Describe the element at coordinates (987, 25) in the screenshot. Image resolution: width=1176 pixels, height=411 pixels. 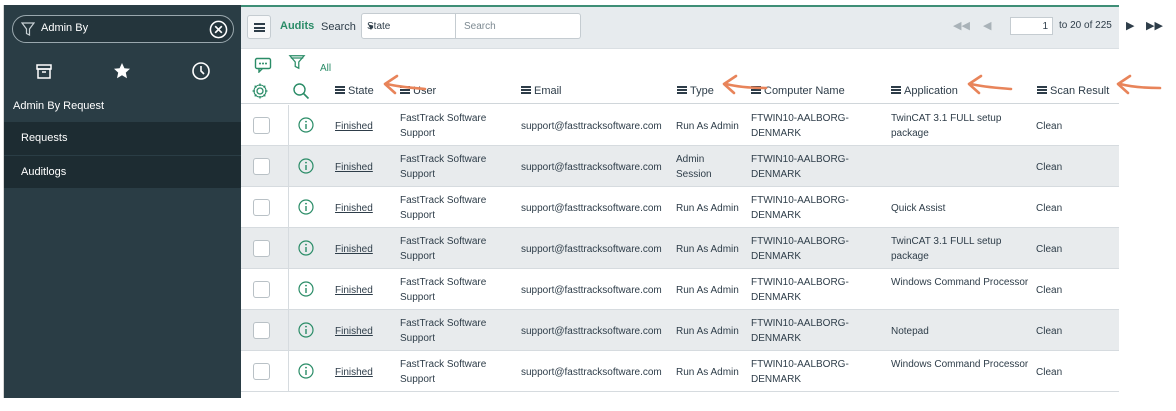
I see `previous-page-icon: ◀` at that location.